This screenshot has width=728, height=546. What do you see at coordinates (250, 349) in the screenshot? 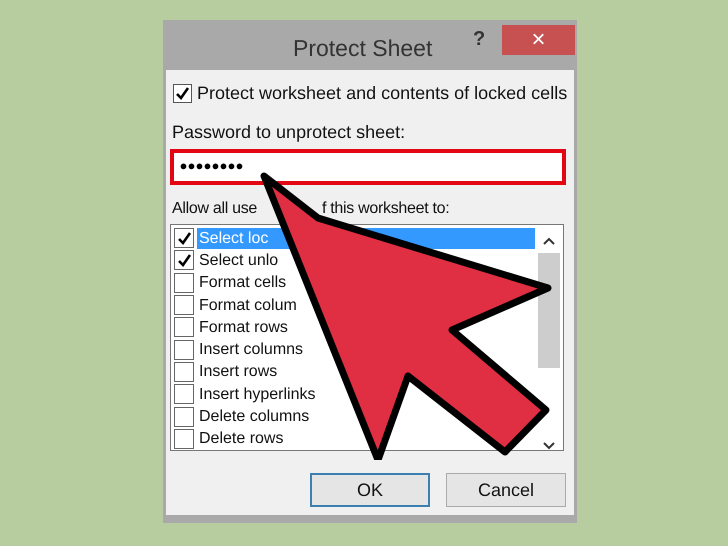
I see `permission-item: Insert columns` at bounding box center [250, 349].